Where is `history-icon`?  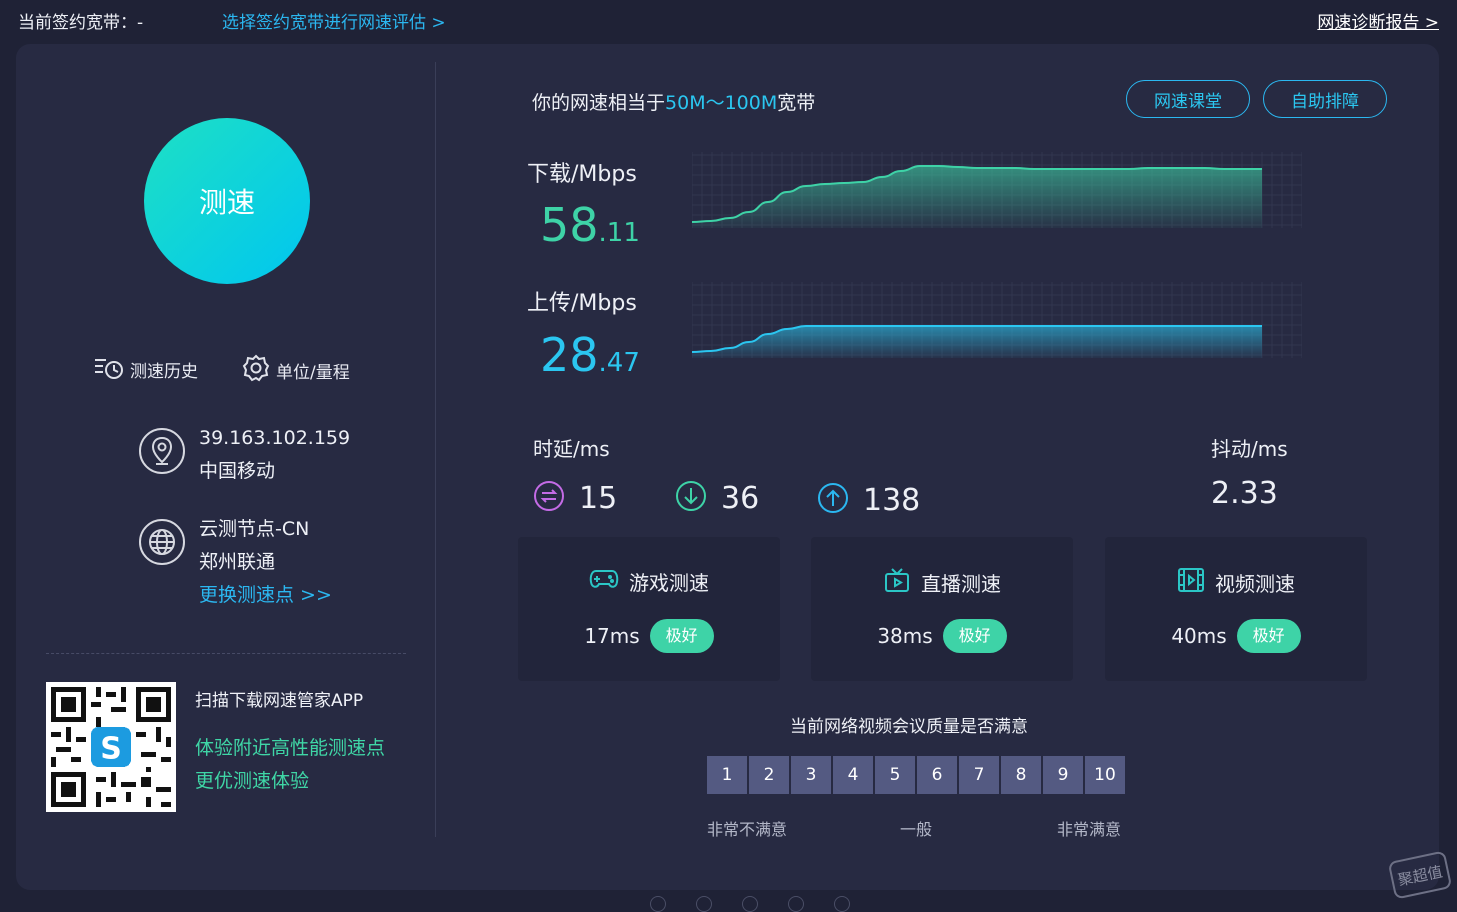
history-icon is located at coordinates (109, 369).